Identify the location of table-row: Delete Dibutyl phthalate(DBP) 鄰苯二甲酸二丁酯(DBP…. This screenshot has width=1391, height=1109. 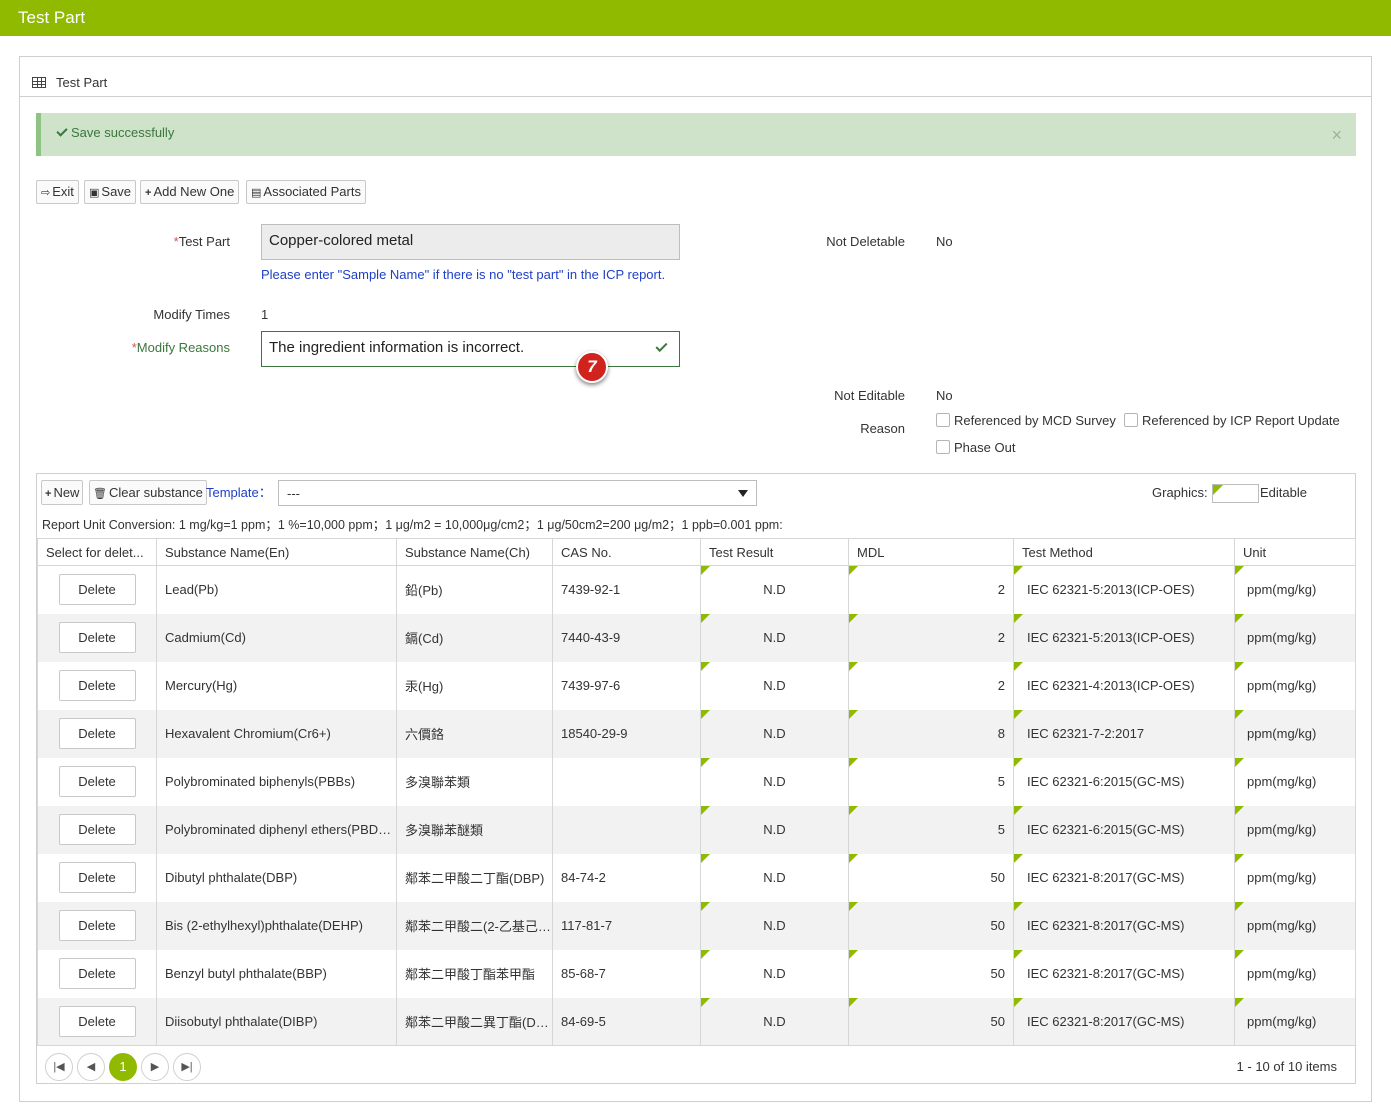
(696, 877).